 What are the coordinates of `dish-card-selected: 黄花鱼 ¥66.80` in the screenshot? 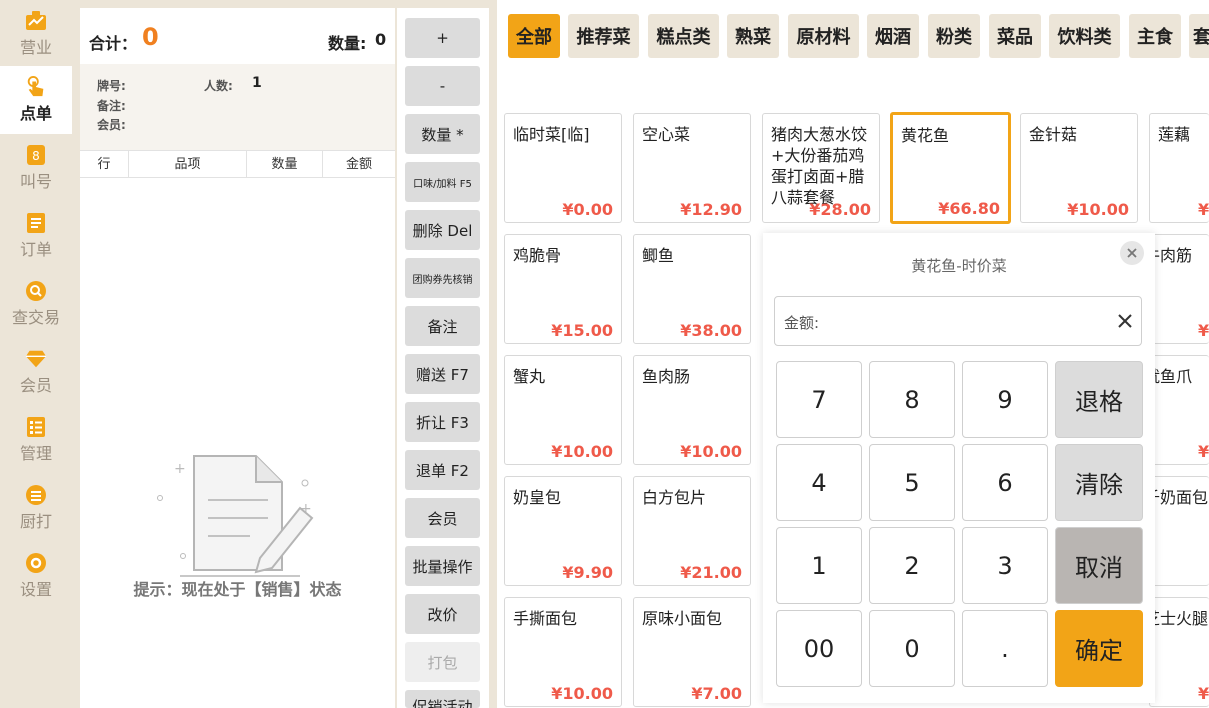 It's located at (950, 168).